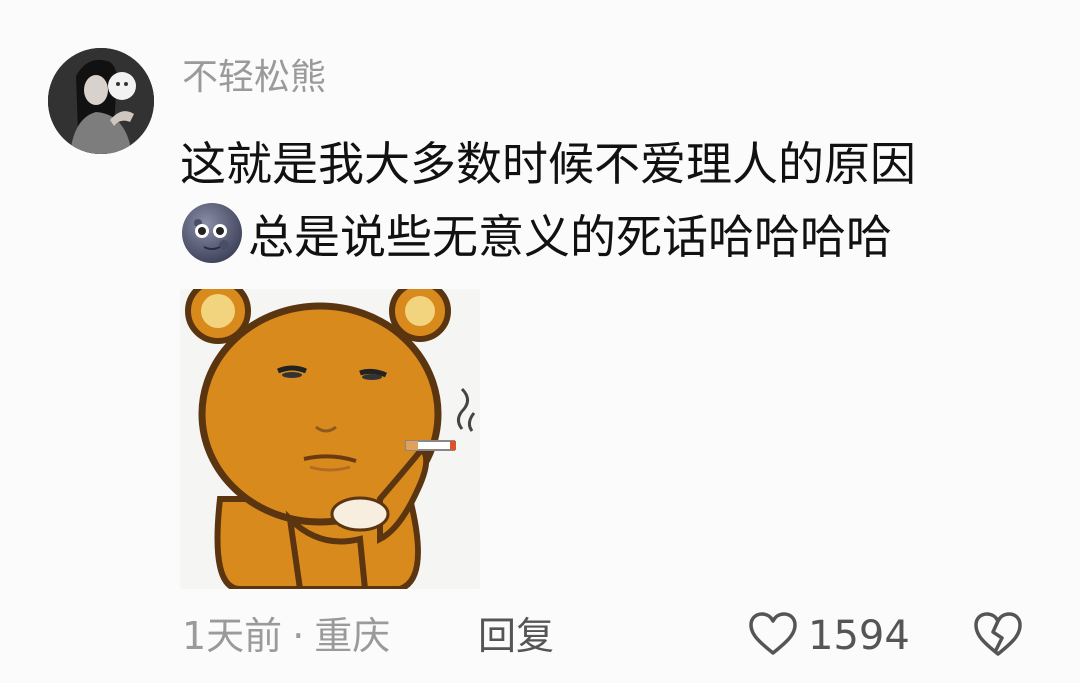 This screenshot has height=683, width=1080. I want to click on avatar-image, so click(101, 101).